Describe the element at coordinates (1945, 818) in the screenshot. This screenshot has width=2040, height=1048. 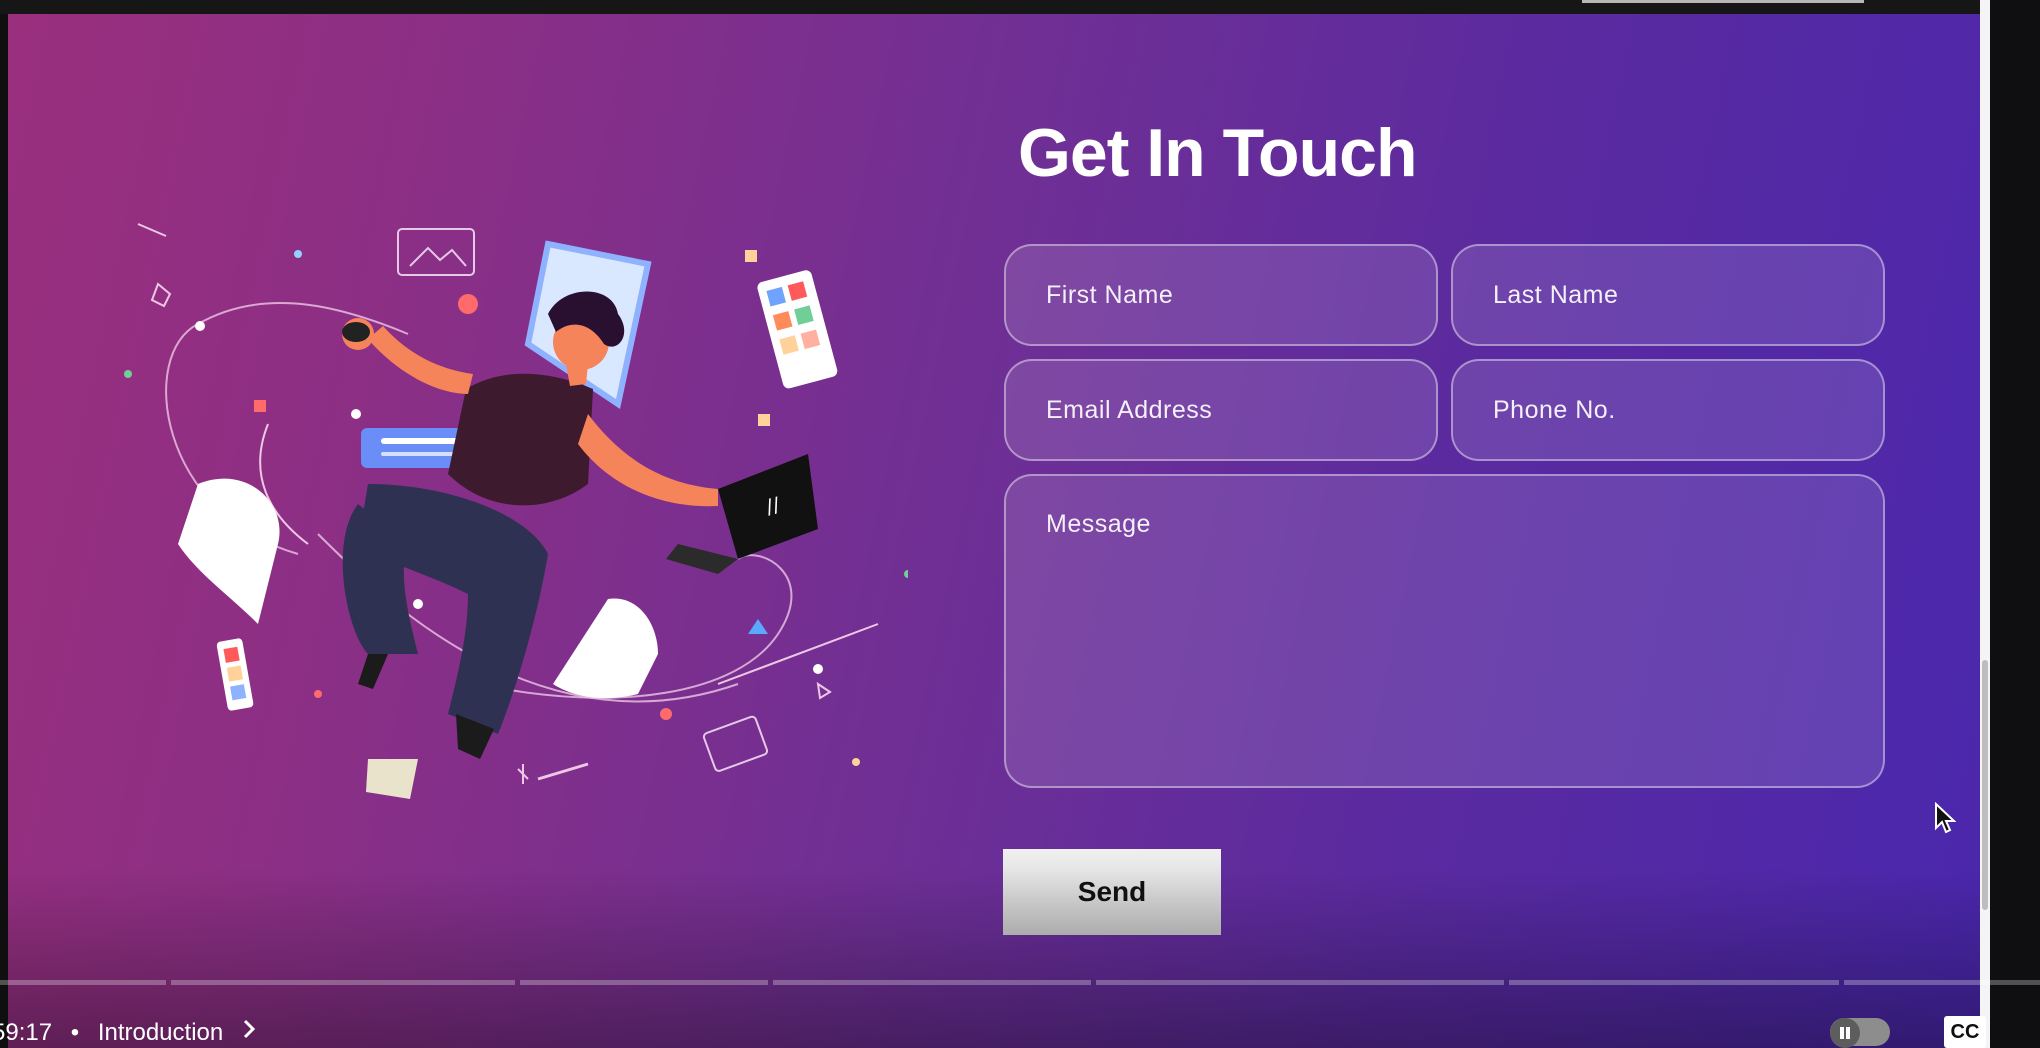
I see `mouse-cursor-icon` at that location.